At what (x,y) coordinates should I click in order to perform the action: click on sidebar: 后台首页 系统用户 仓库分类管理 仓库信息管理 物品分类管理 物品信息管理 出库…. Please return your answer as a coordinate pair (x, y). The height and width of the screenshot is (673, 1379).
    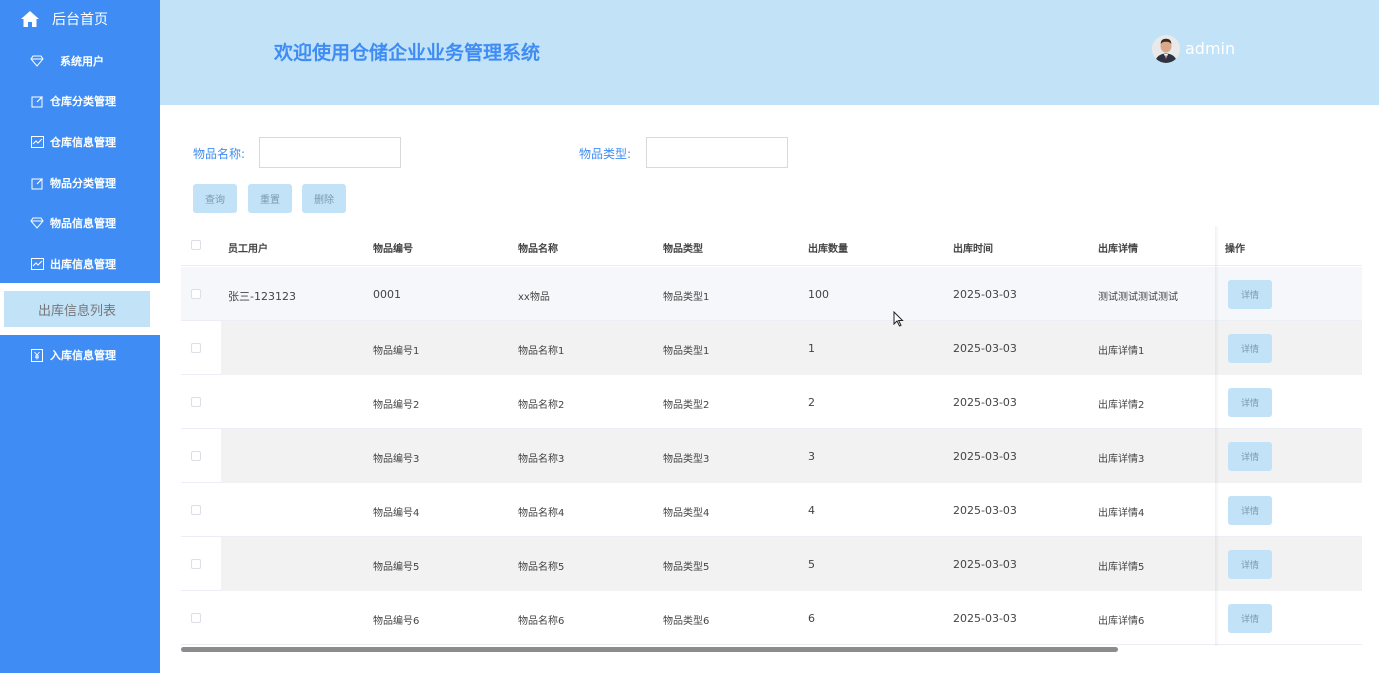
    Looking at the image, I should click on (80, 336).